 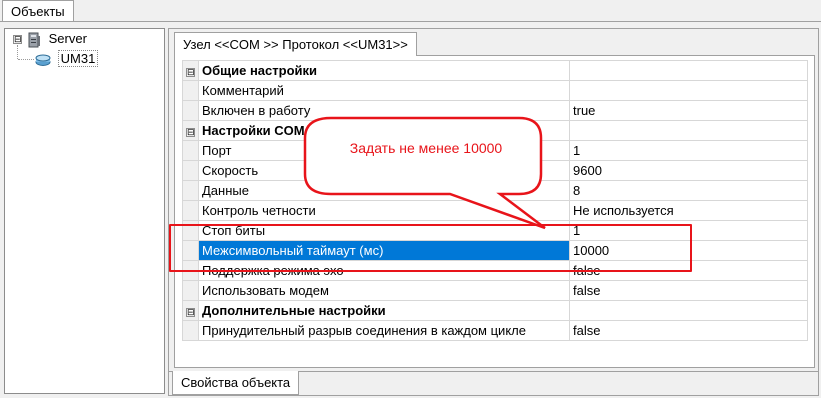 What do you see at coordinates (17, 52) in the screenshot?
I see `tree-connector-vertical` at bounding box center [17, 52].